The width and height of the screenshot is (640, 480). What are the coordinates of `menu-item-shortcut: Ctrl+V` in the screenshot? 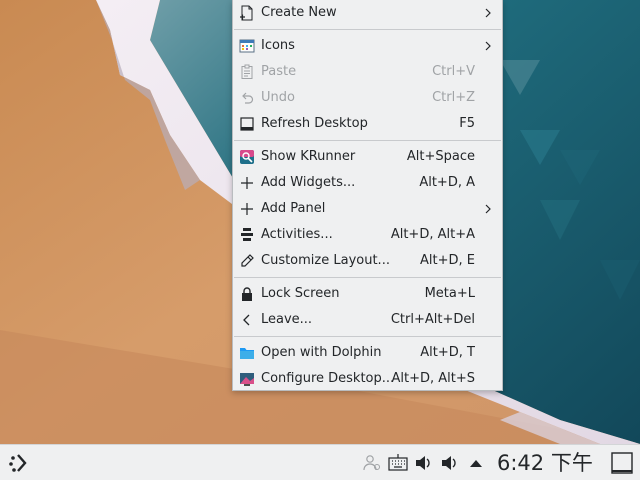 It's located at (453, 71).